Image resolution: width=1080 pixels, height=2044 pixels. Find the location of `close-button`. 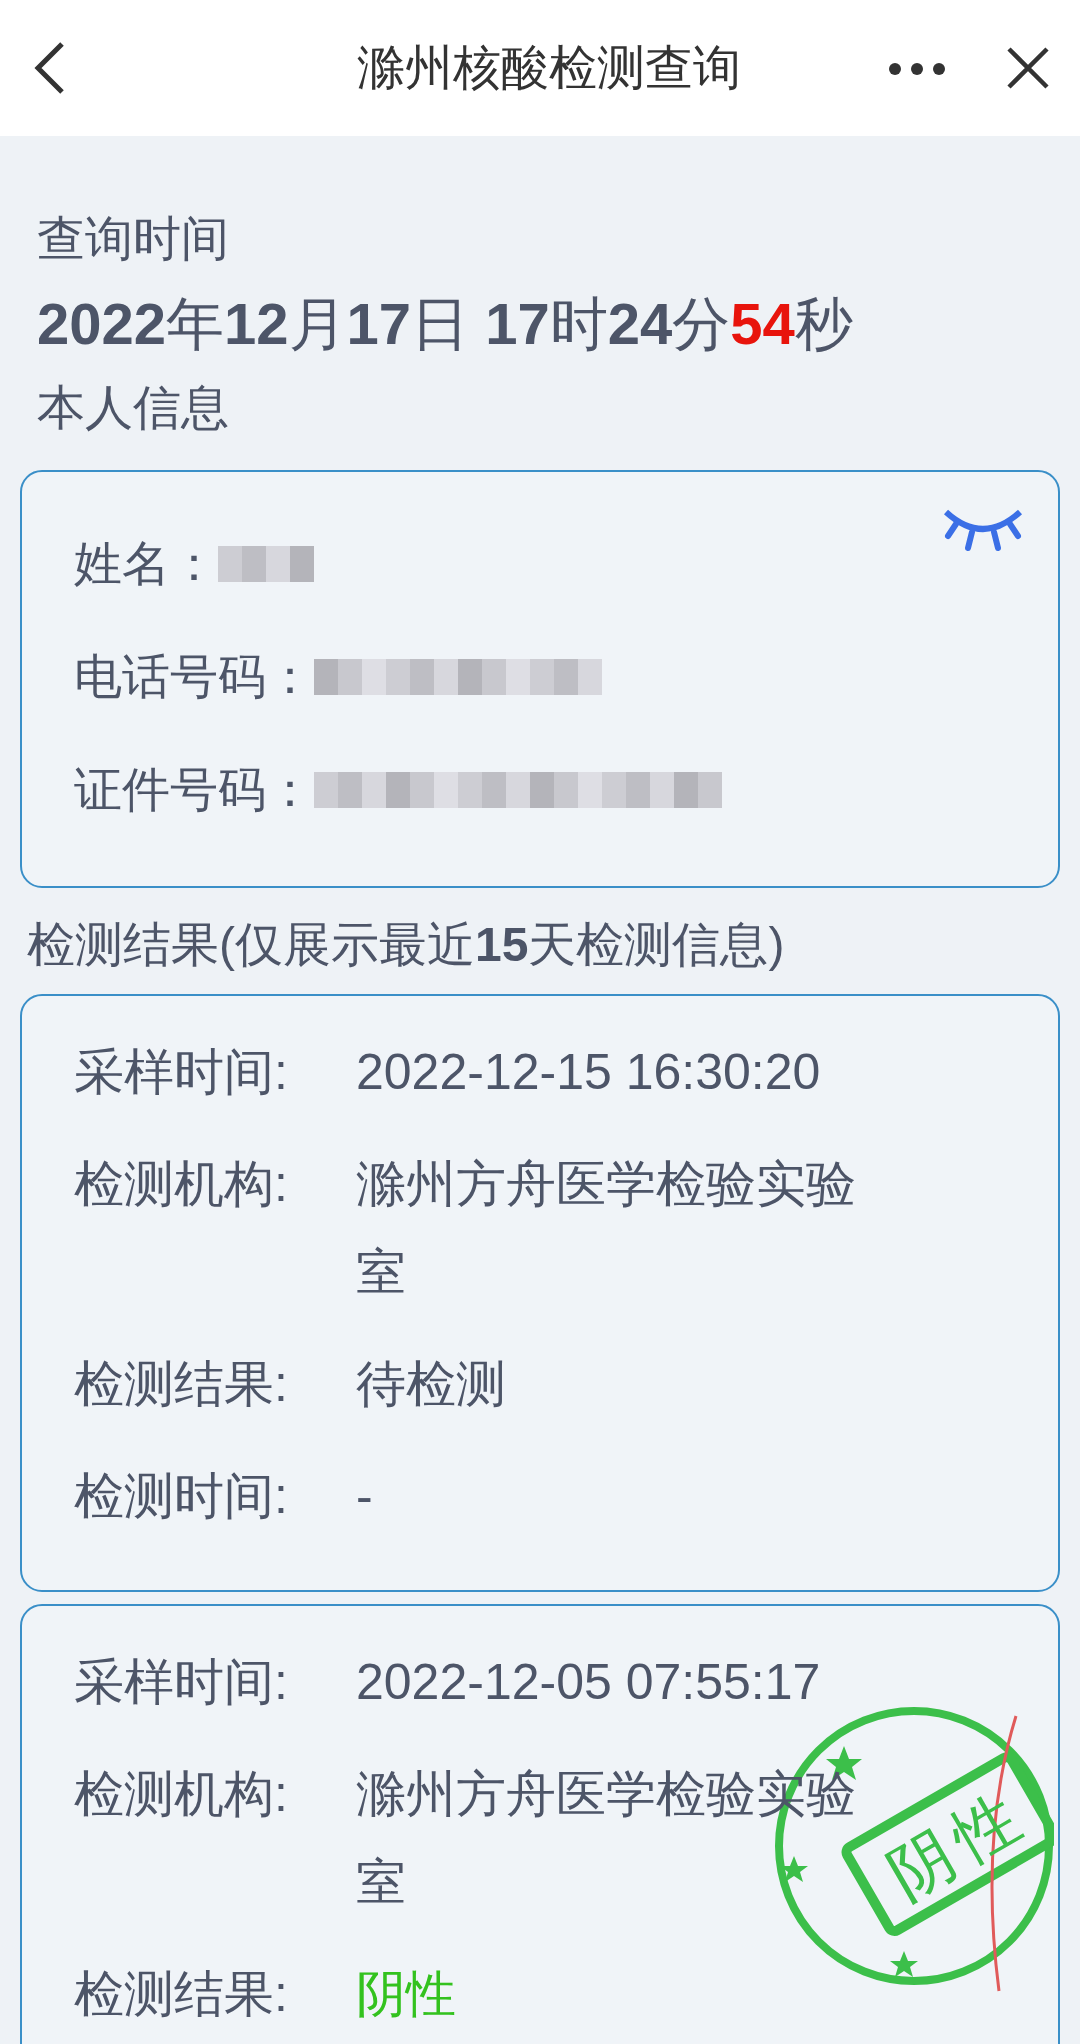

close-button is located at coordinates (1028, 68).